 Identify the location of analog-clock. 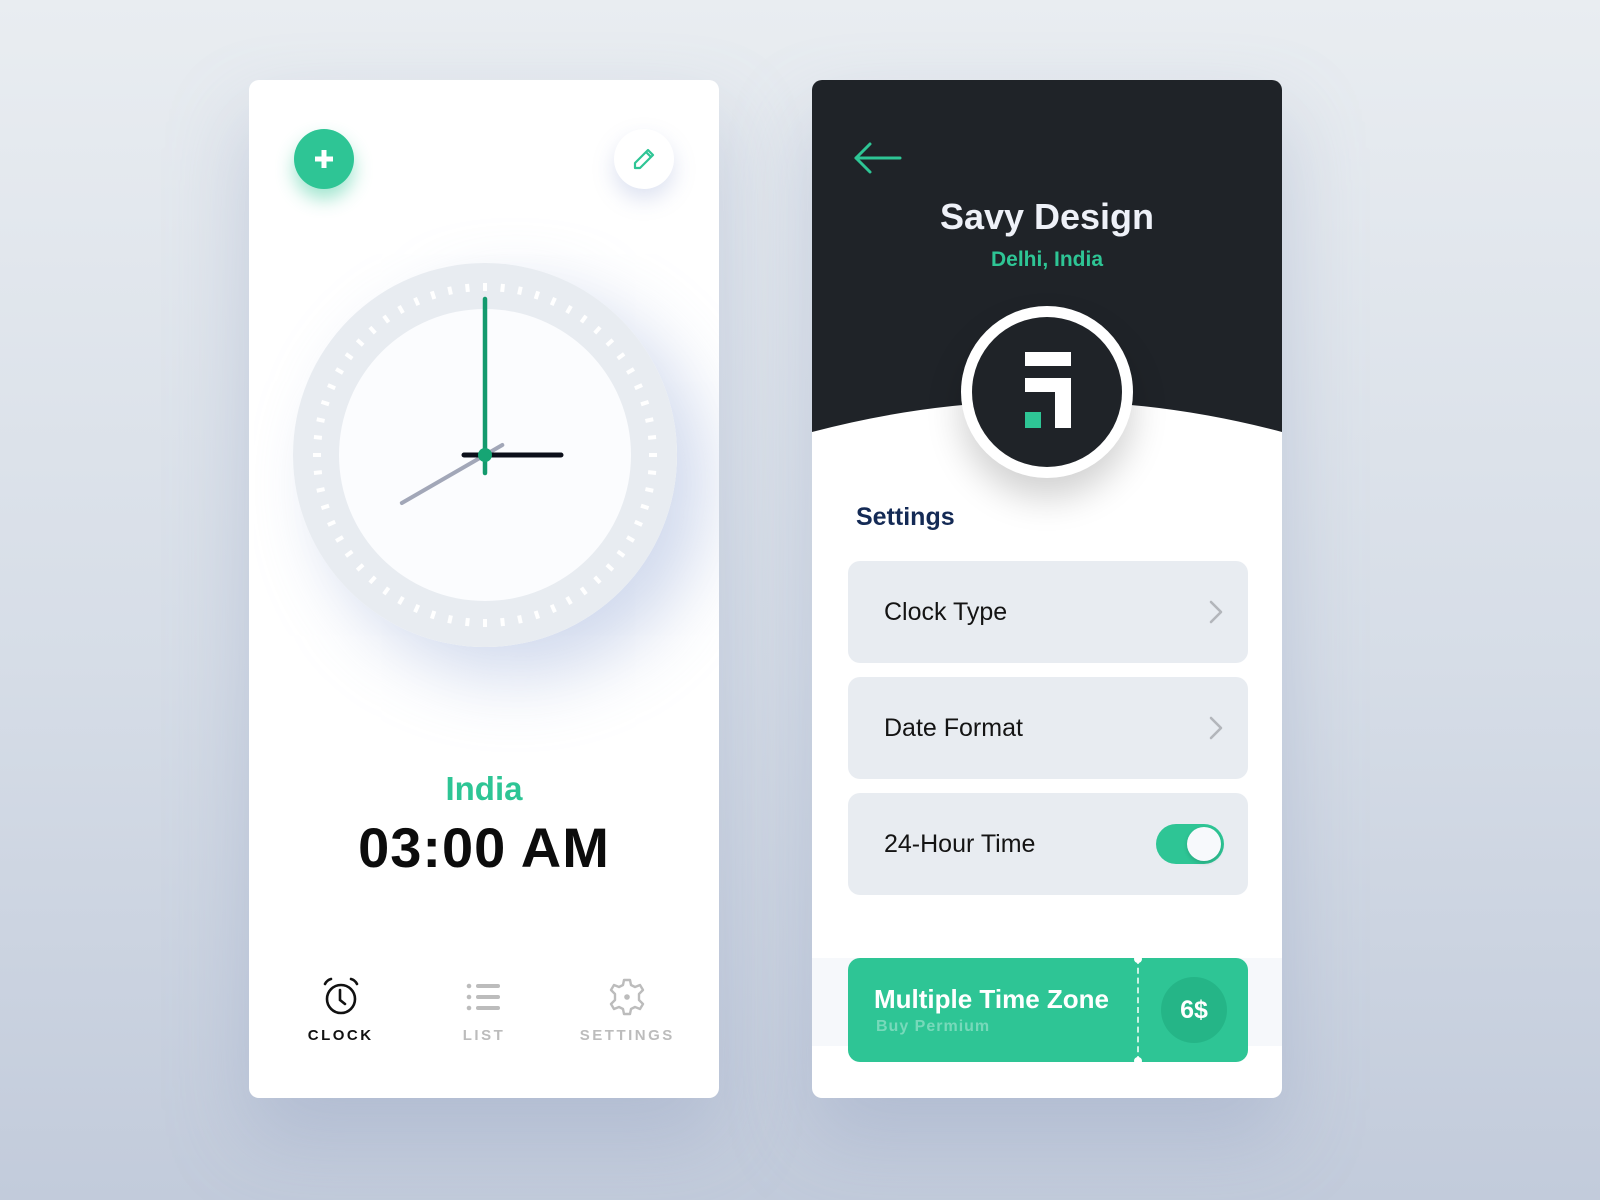
(485, 455).